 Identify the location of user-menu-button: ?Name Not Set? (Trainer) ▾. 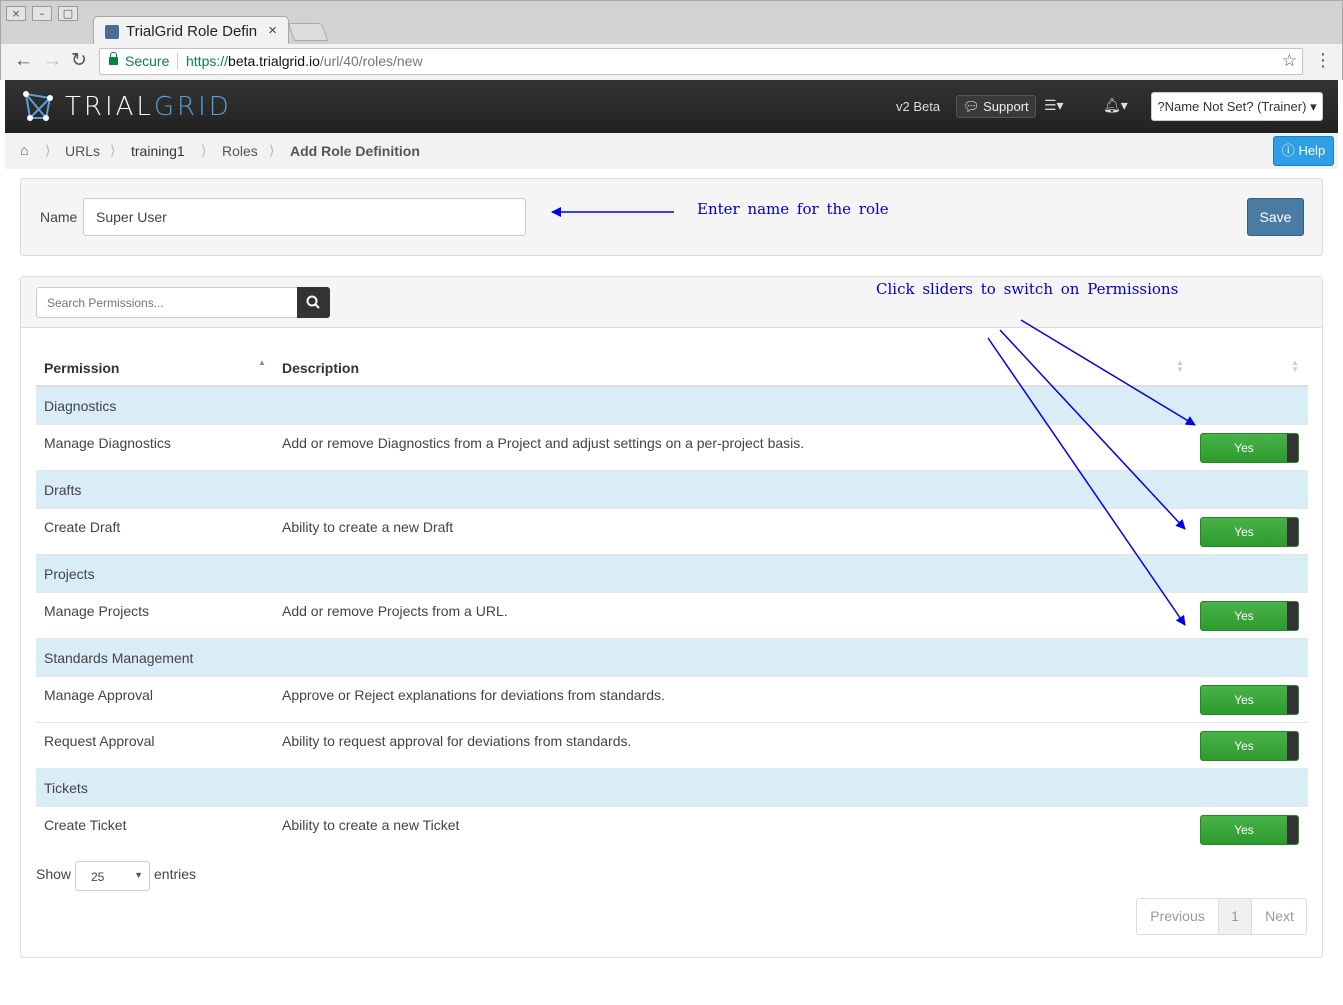
(1237, 106).